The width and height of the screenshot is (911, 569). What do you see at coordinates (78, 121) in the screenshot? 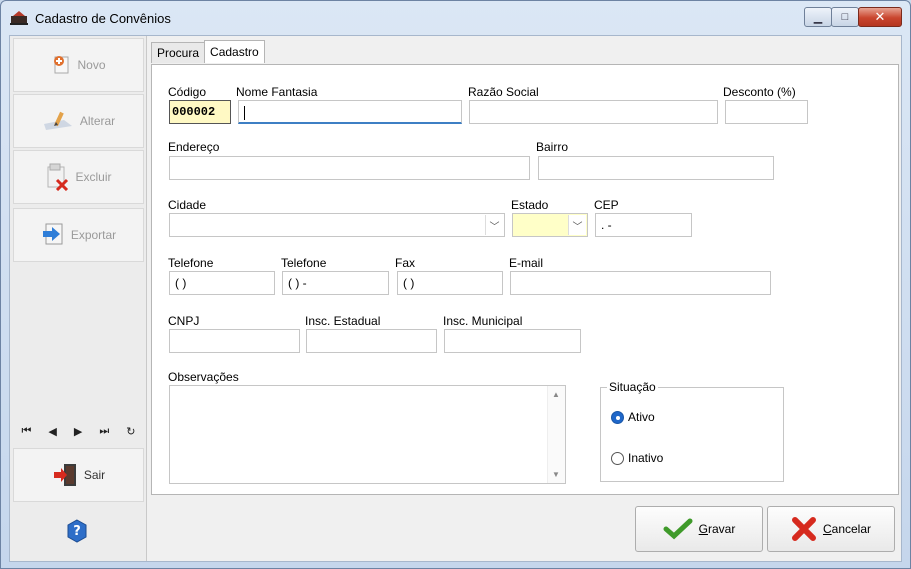
I see `alterar-button: Alterar` at bounding box center [78, 121].